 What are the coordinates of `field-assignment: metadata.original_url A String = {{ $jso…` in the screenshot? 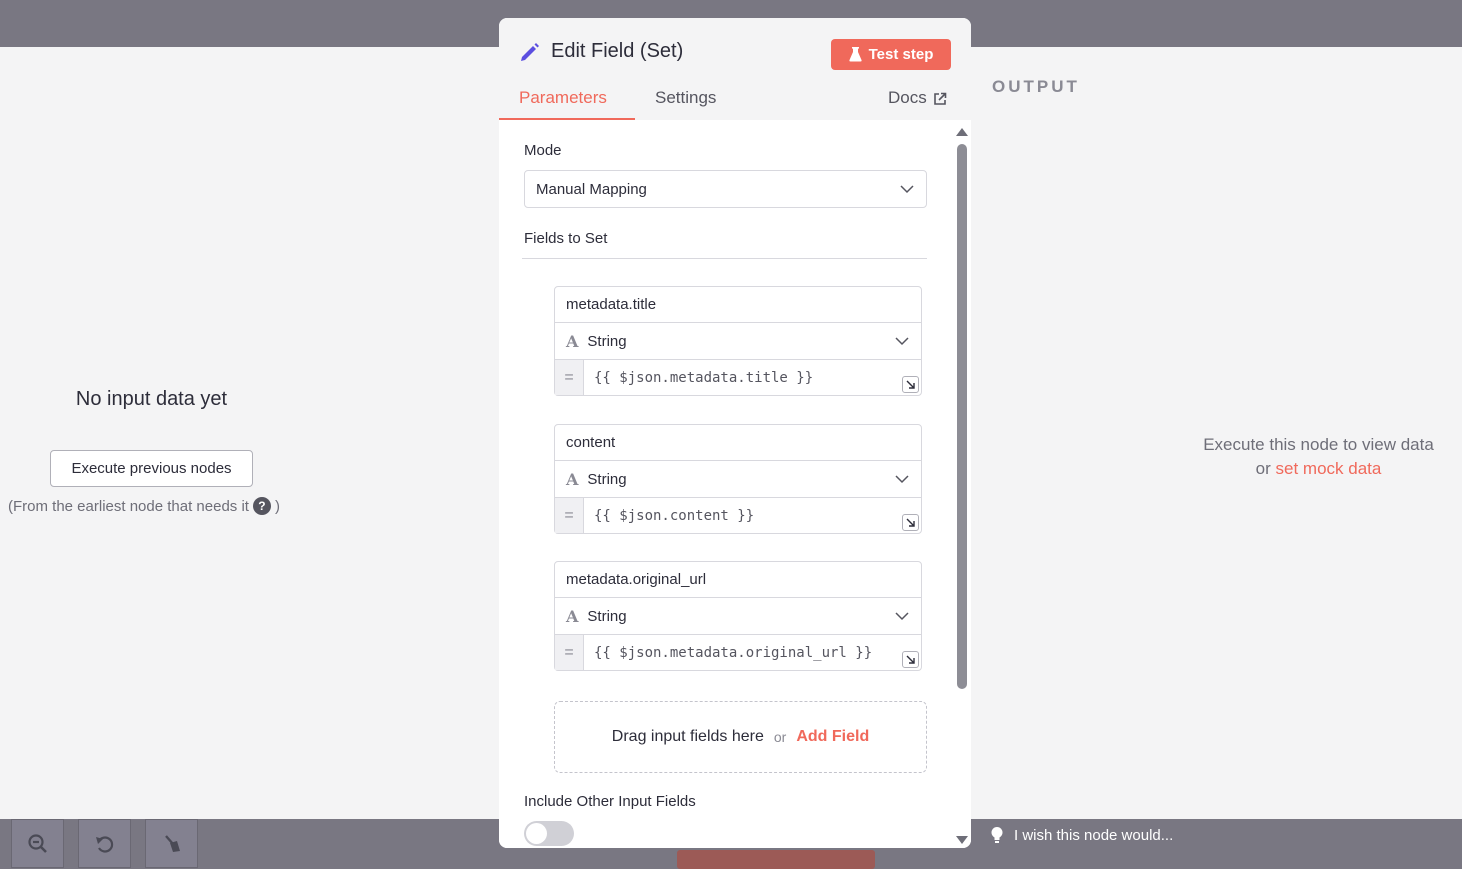 It's located at (738, 616).